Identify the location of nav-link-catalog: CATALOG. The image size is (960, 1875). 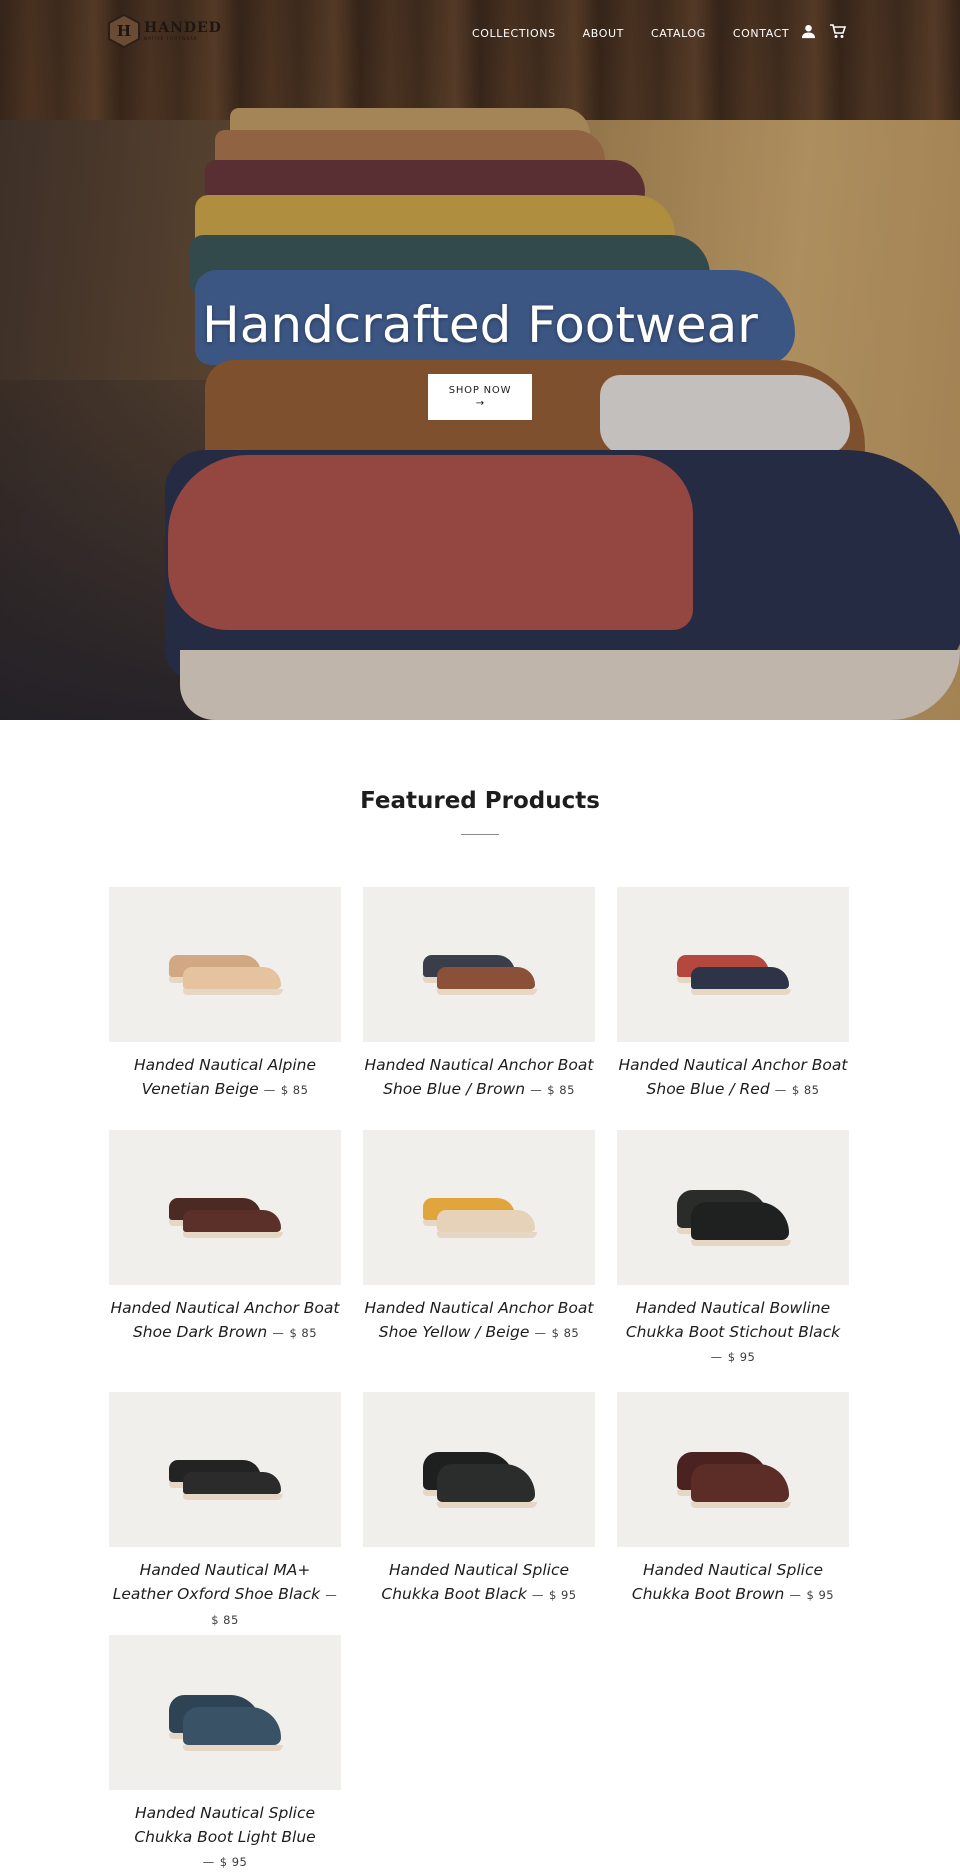
(678, 33).